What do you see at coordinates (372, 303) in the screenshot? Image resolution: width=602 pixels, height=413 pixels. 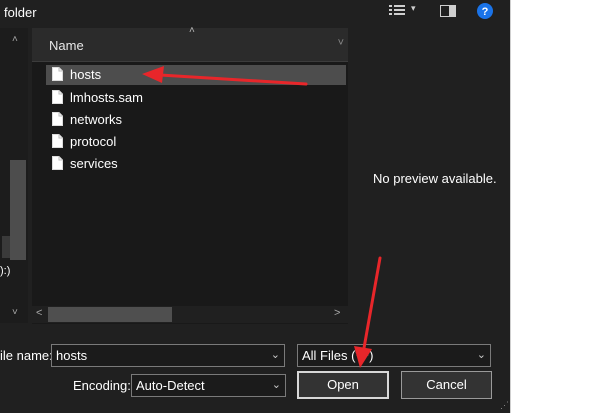 I see `annotation-arrow-open` at bounding box center [372, 303].